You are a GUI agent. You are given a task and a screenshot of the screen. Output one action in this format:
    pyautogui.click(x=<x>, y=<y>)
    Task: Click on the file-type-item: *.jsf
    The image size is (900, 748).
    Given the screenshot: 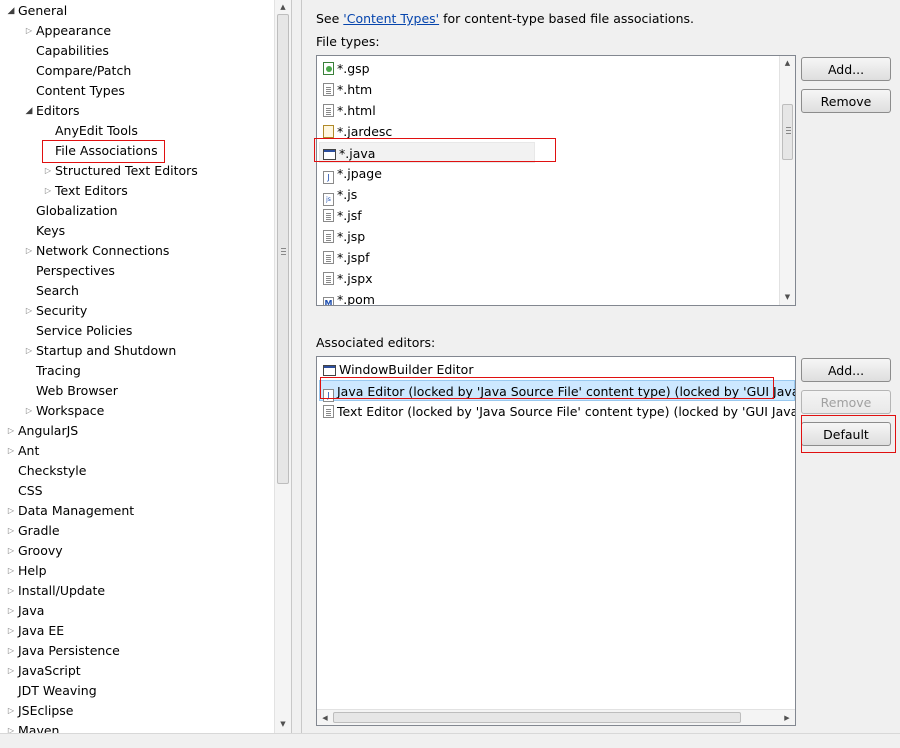 What is the action you would take?
    pyautogui.click(x=342, y=215)
    